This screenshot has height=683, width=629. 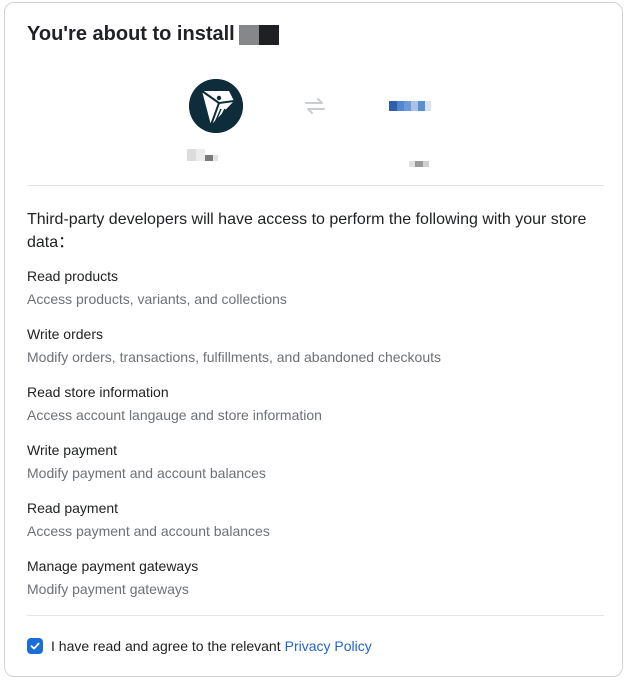 I want to click on permission-title: Manage payment gateways, so click(x=113, y=566).